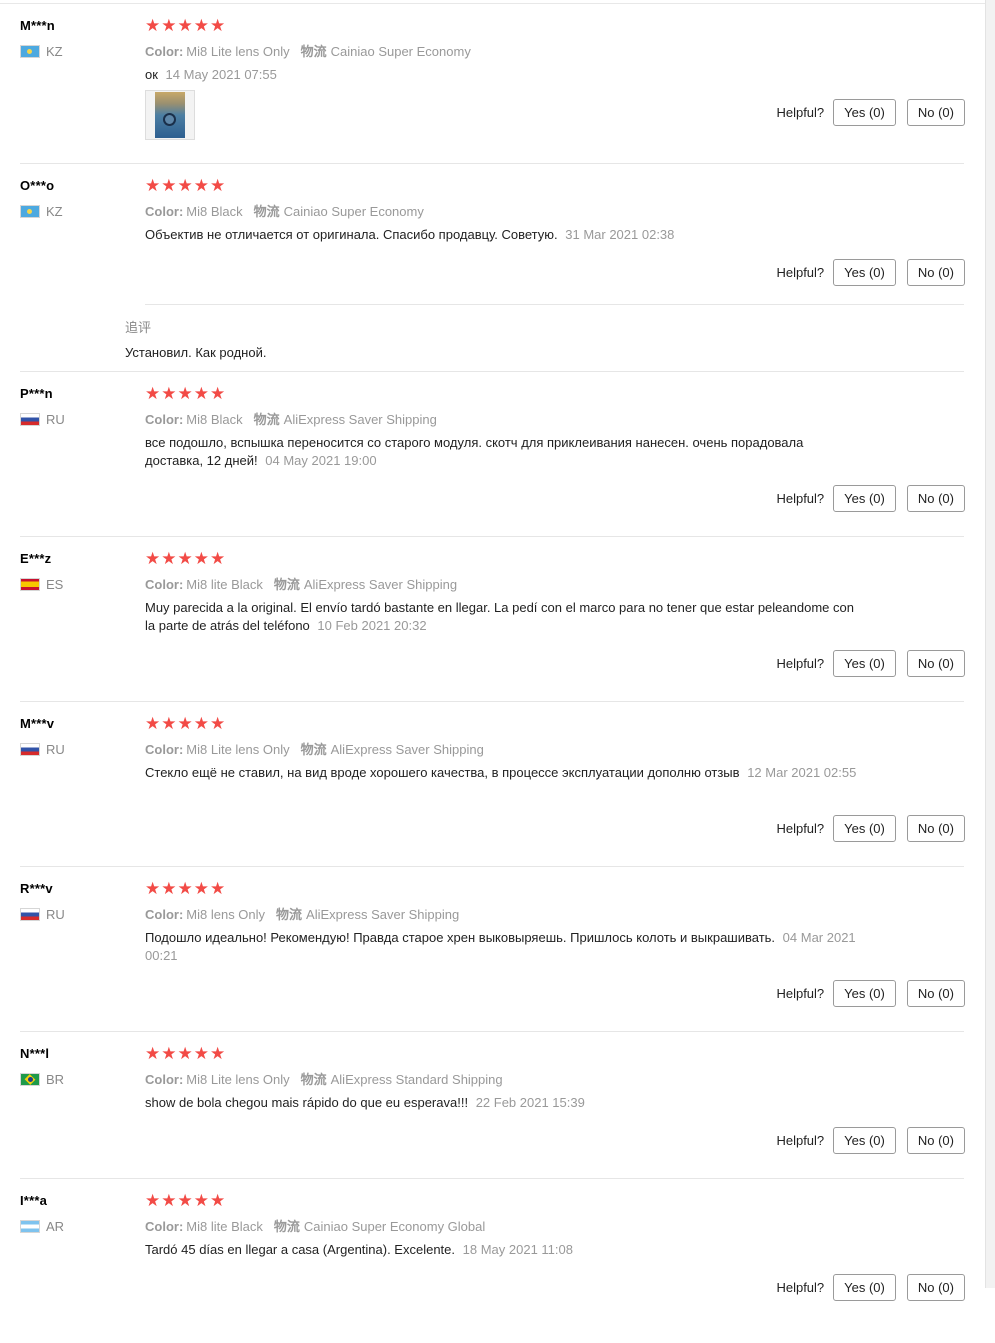  What do you see at coordinates (36, 888) in the screenshot?
I see `reviewer-name: R***v` at bounding box center [36, 888].